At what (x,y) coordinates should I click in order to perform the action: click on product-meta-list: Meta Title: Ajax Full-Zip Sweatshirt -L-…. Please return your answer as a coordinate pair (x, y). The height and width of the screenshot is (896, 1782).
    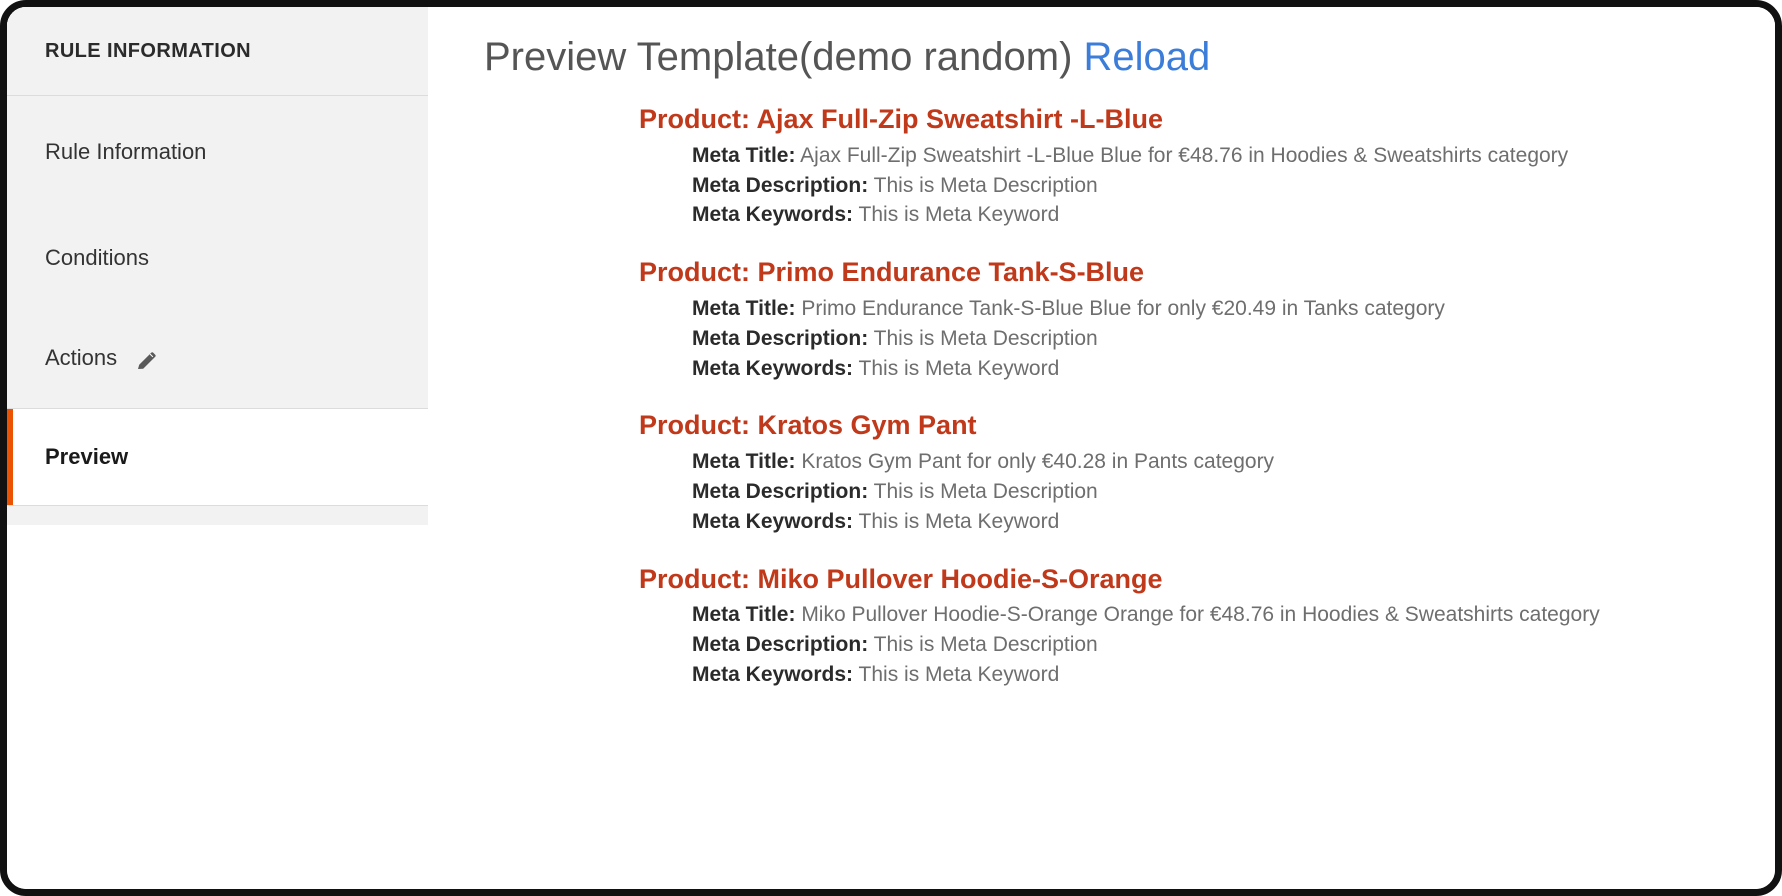
    Looking at the image, I should click on (1183, 185).